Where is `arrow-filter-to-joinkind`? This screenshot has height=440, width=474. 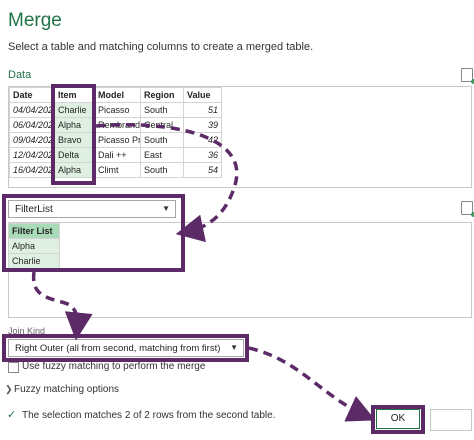
arrow-filter-to-joinkind is located at coordinates (62, 306).